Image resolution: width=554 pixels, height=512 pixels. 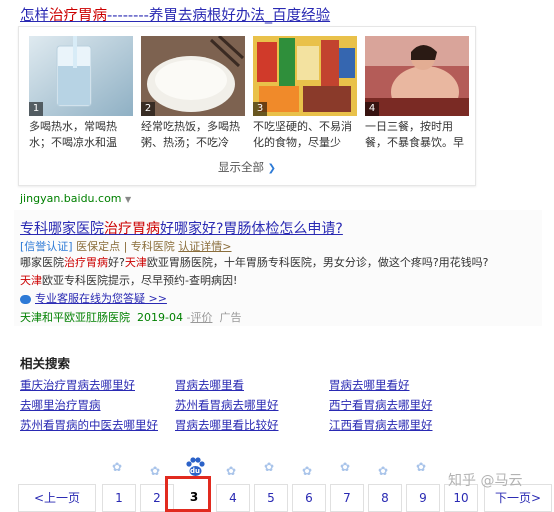 What do you see at coordinates (140, 280) in the screenshot?
I see `desc-text: 欧亚专科医院提示，尽早预约-查明病因!` at bounding box center [140, 280].